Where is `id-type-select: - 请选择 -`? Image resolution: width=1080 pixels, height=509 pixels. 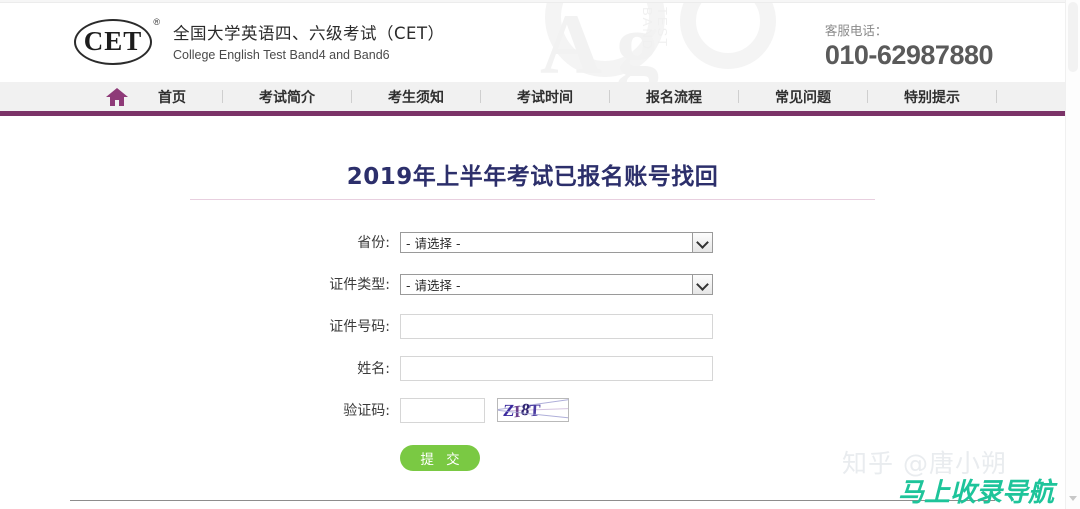 id-type-select: - 请选择 - is located at coordinates (556, 284).